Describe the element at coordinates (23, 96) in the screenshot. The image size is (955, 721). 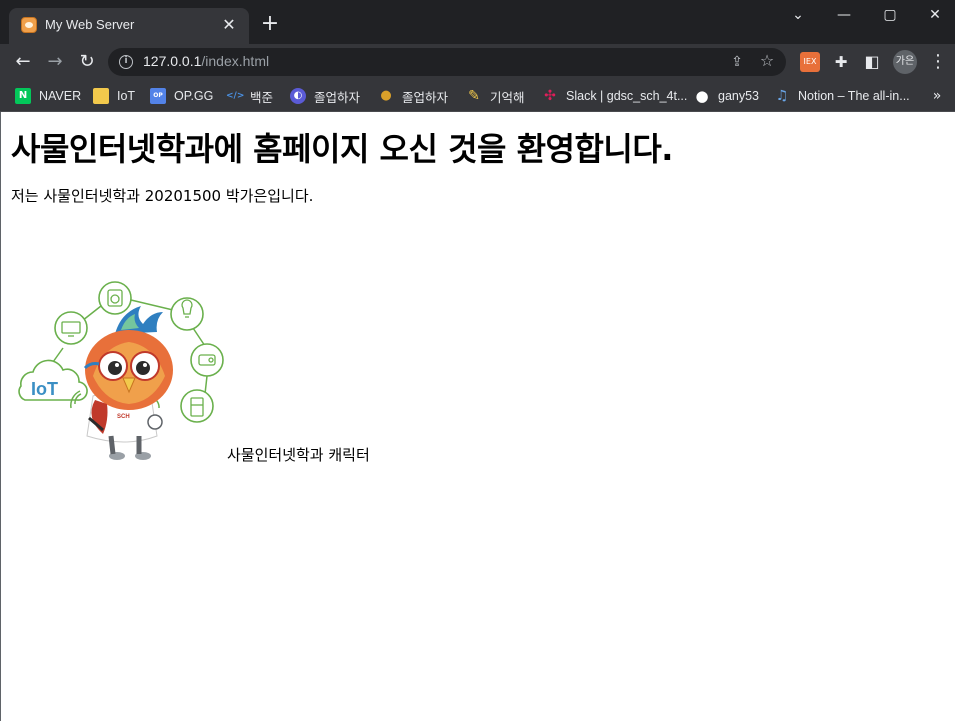
I see `naver-icon: N` at that location.